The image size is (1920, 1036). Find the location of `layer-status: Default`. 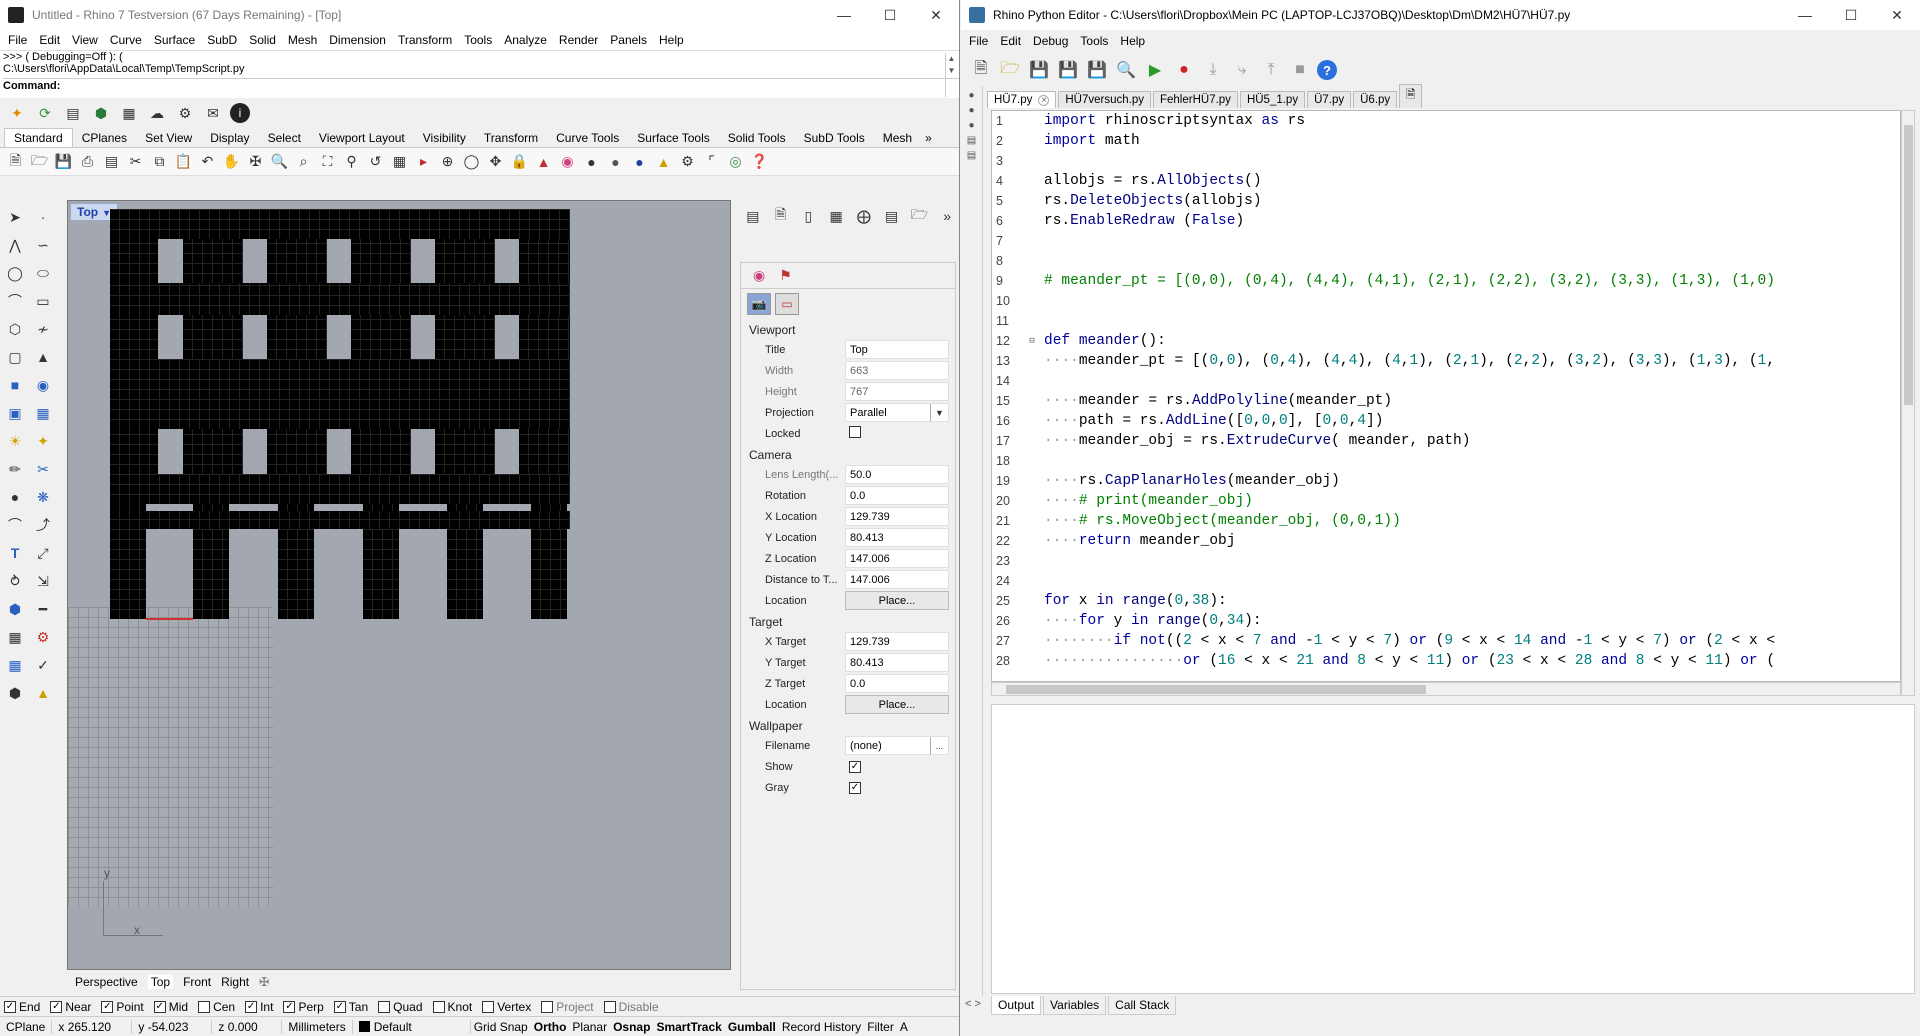

layer-status: Default is located at coordinates (412, 1026).